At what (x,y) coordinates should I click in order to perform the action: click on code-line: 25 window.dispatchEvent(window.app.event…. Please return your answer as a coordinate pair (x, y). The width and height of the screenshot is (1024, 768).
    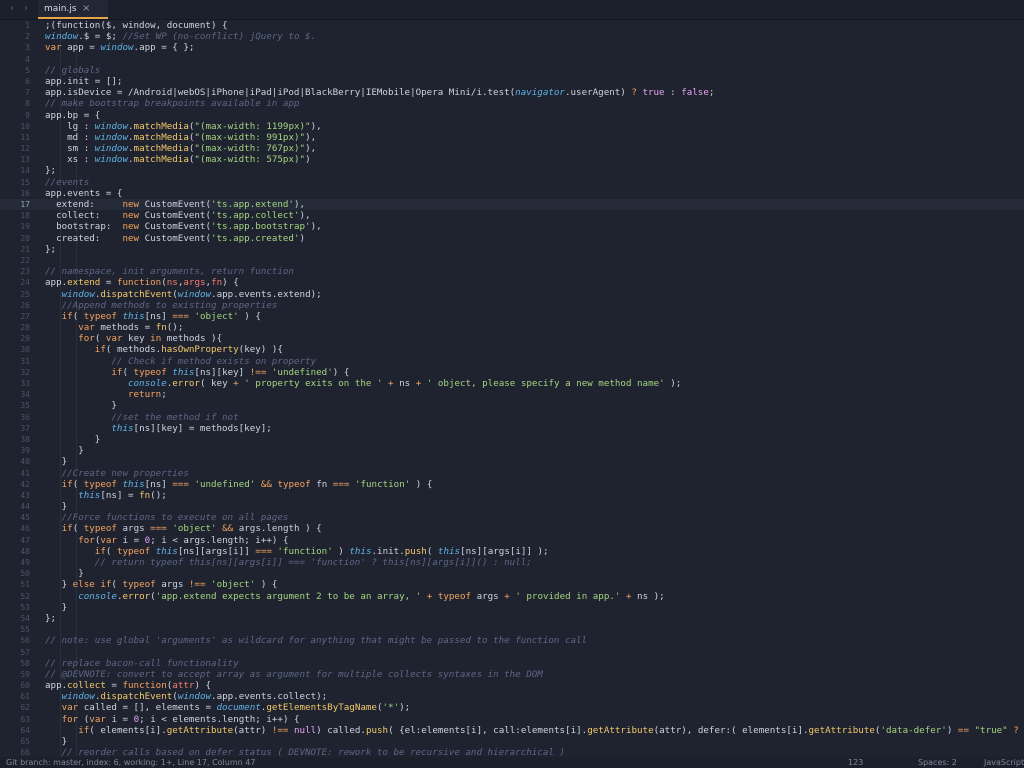
    Looking at the image, I should click on (512, 294).